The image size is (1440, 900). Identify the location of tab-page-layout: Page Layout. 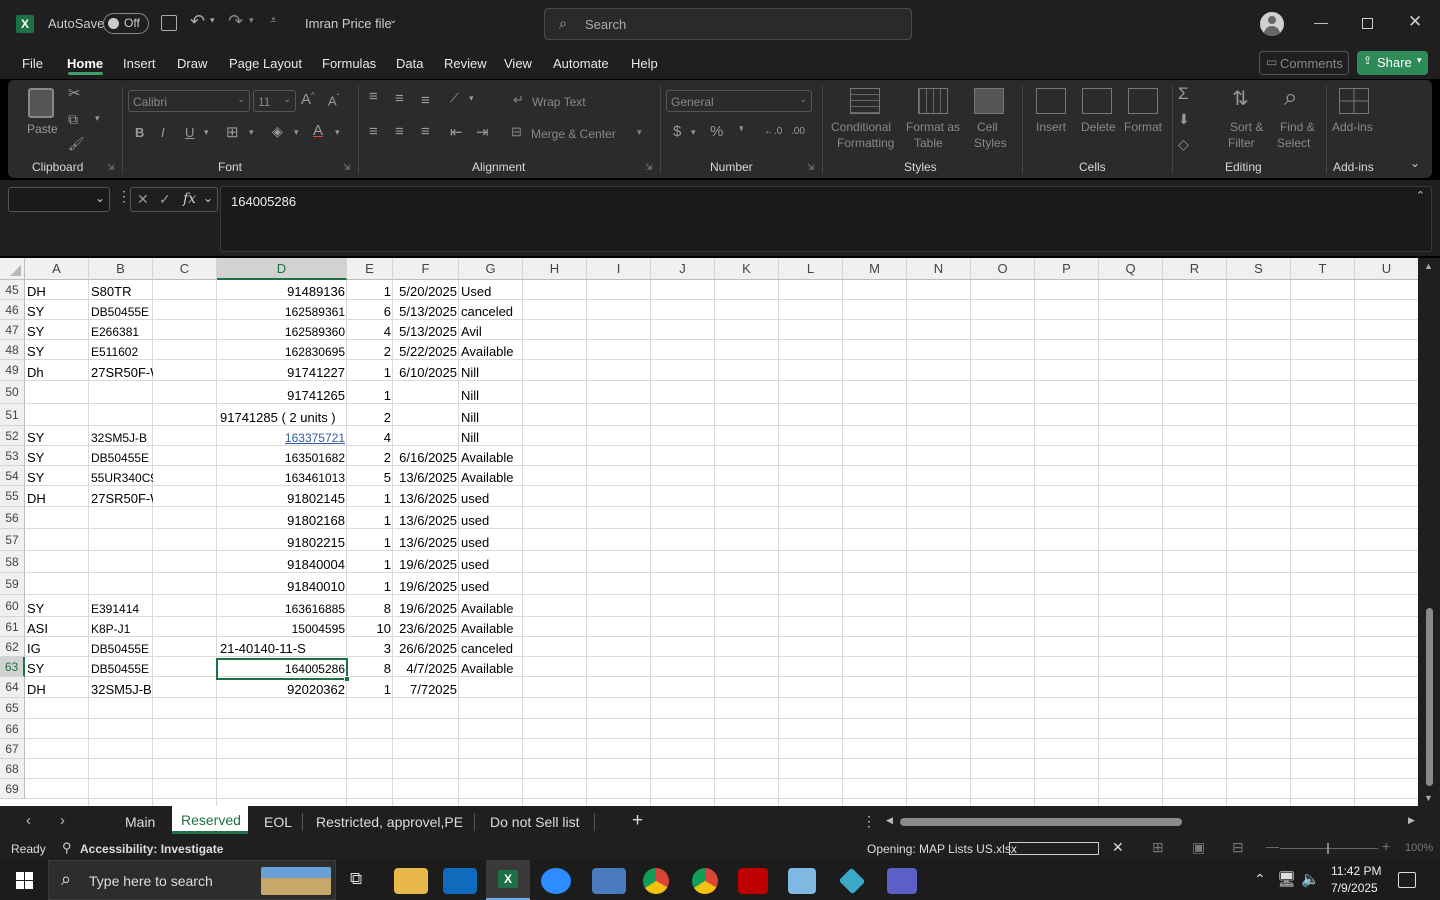
(265, 63).